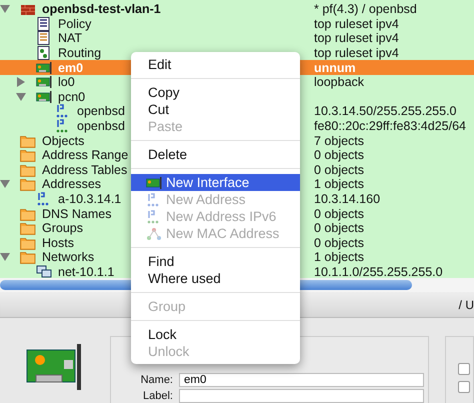 This screenshot has height=403, width=474. What do you see at coordinates (339, 141) in the screenshot?
I see `tree-value: 7 objects` at bounding box center [339, 141].